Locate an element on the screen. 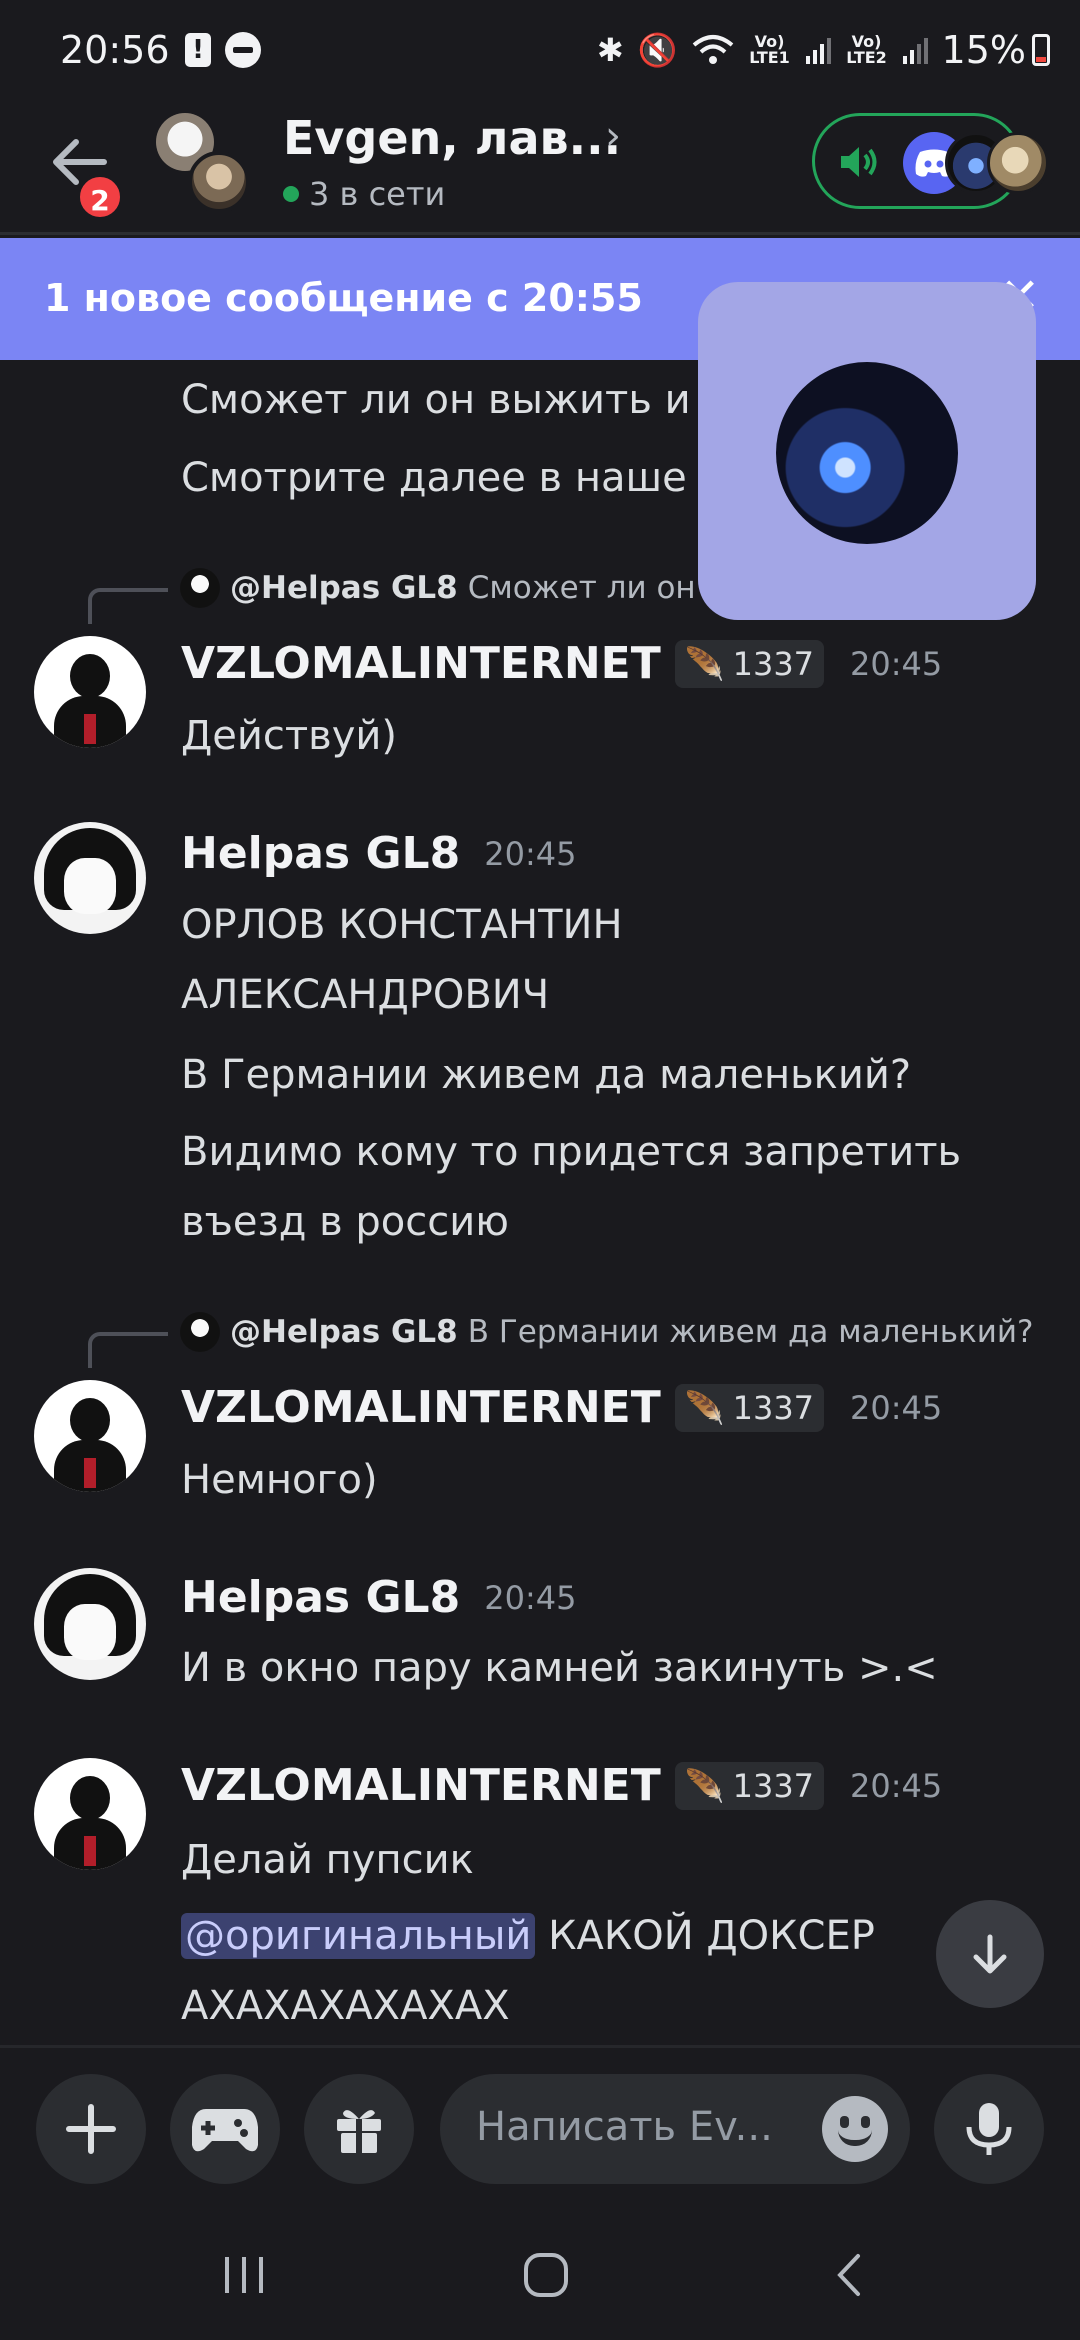 The height and width of the screenshot is (2340, 1080). pip-speaker-avatar is located at coordinates (867, 453).